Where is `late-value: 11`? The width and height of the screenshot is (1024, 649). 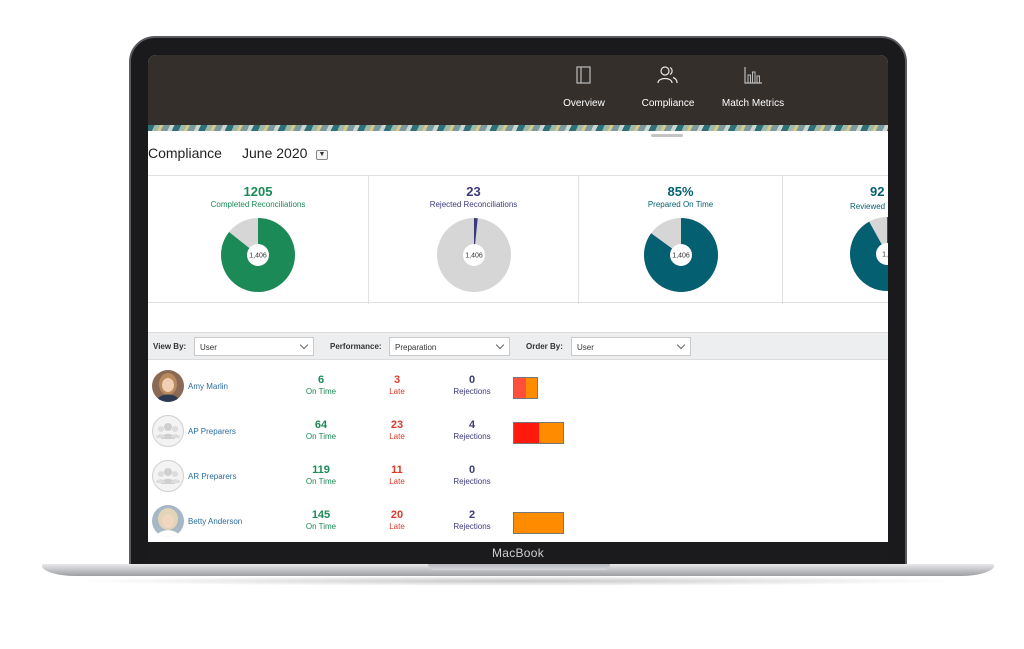 late-value: 11 is located at coordinates (397, 470).